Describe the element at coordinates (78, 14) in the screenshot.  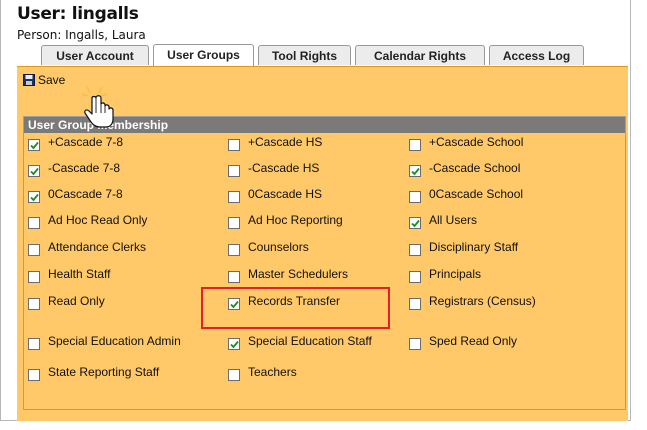
I see `page-title: User: lingalls` at that location.